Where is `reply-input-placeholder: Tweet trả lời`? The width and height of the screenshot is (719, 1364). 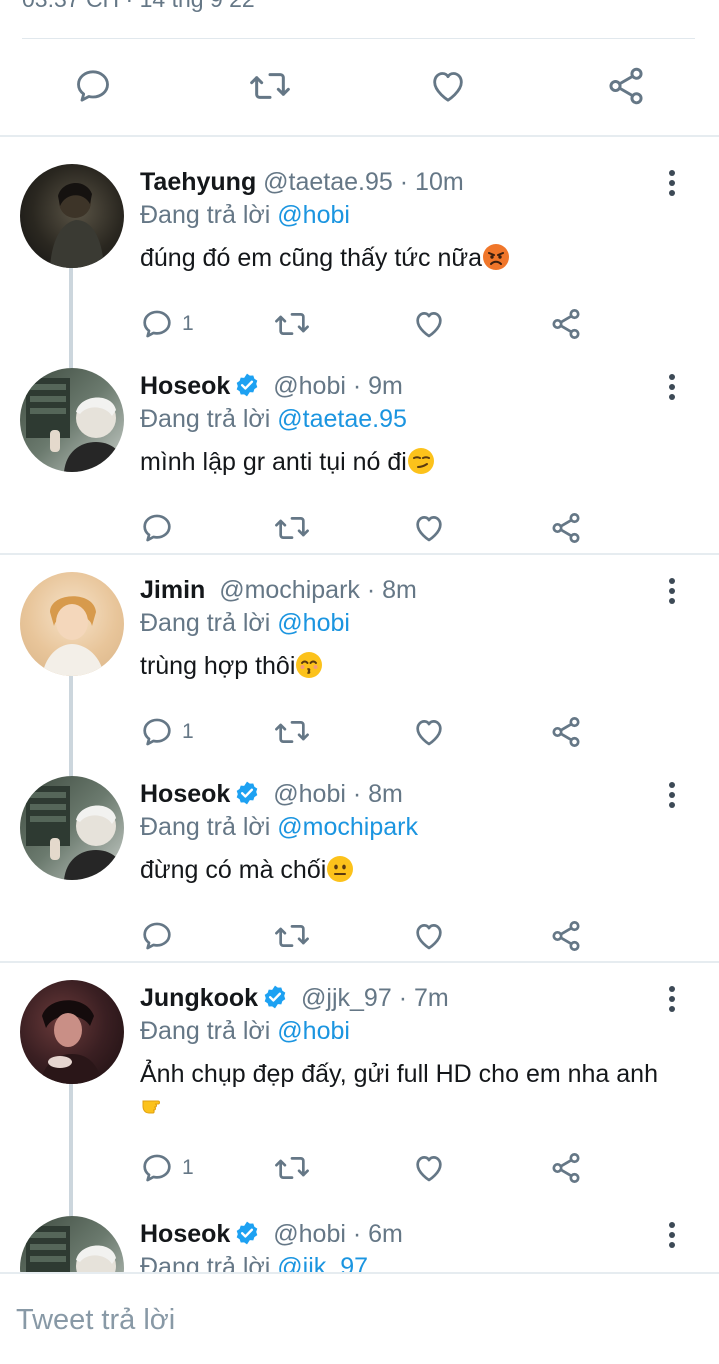
reply-input-placeholder: Tweet trả lời is located at coordinates (95, 1320).